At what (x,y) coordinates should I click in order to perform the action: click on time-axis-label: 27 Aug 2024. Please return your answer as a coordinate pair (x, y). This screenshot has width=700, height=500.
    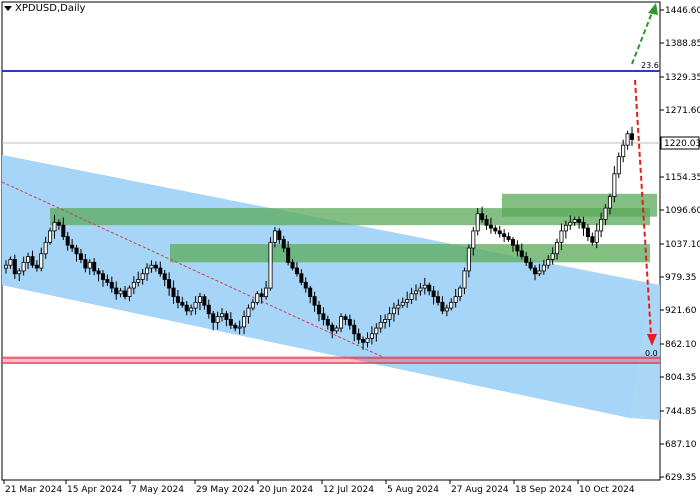
    Looking at the image, I should click on (480, 490).